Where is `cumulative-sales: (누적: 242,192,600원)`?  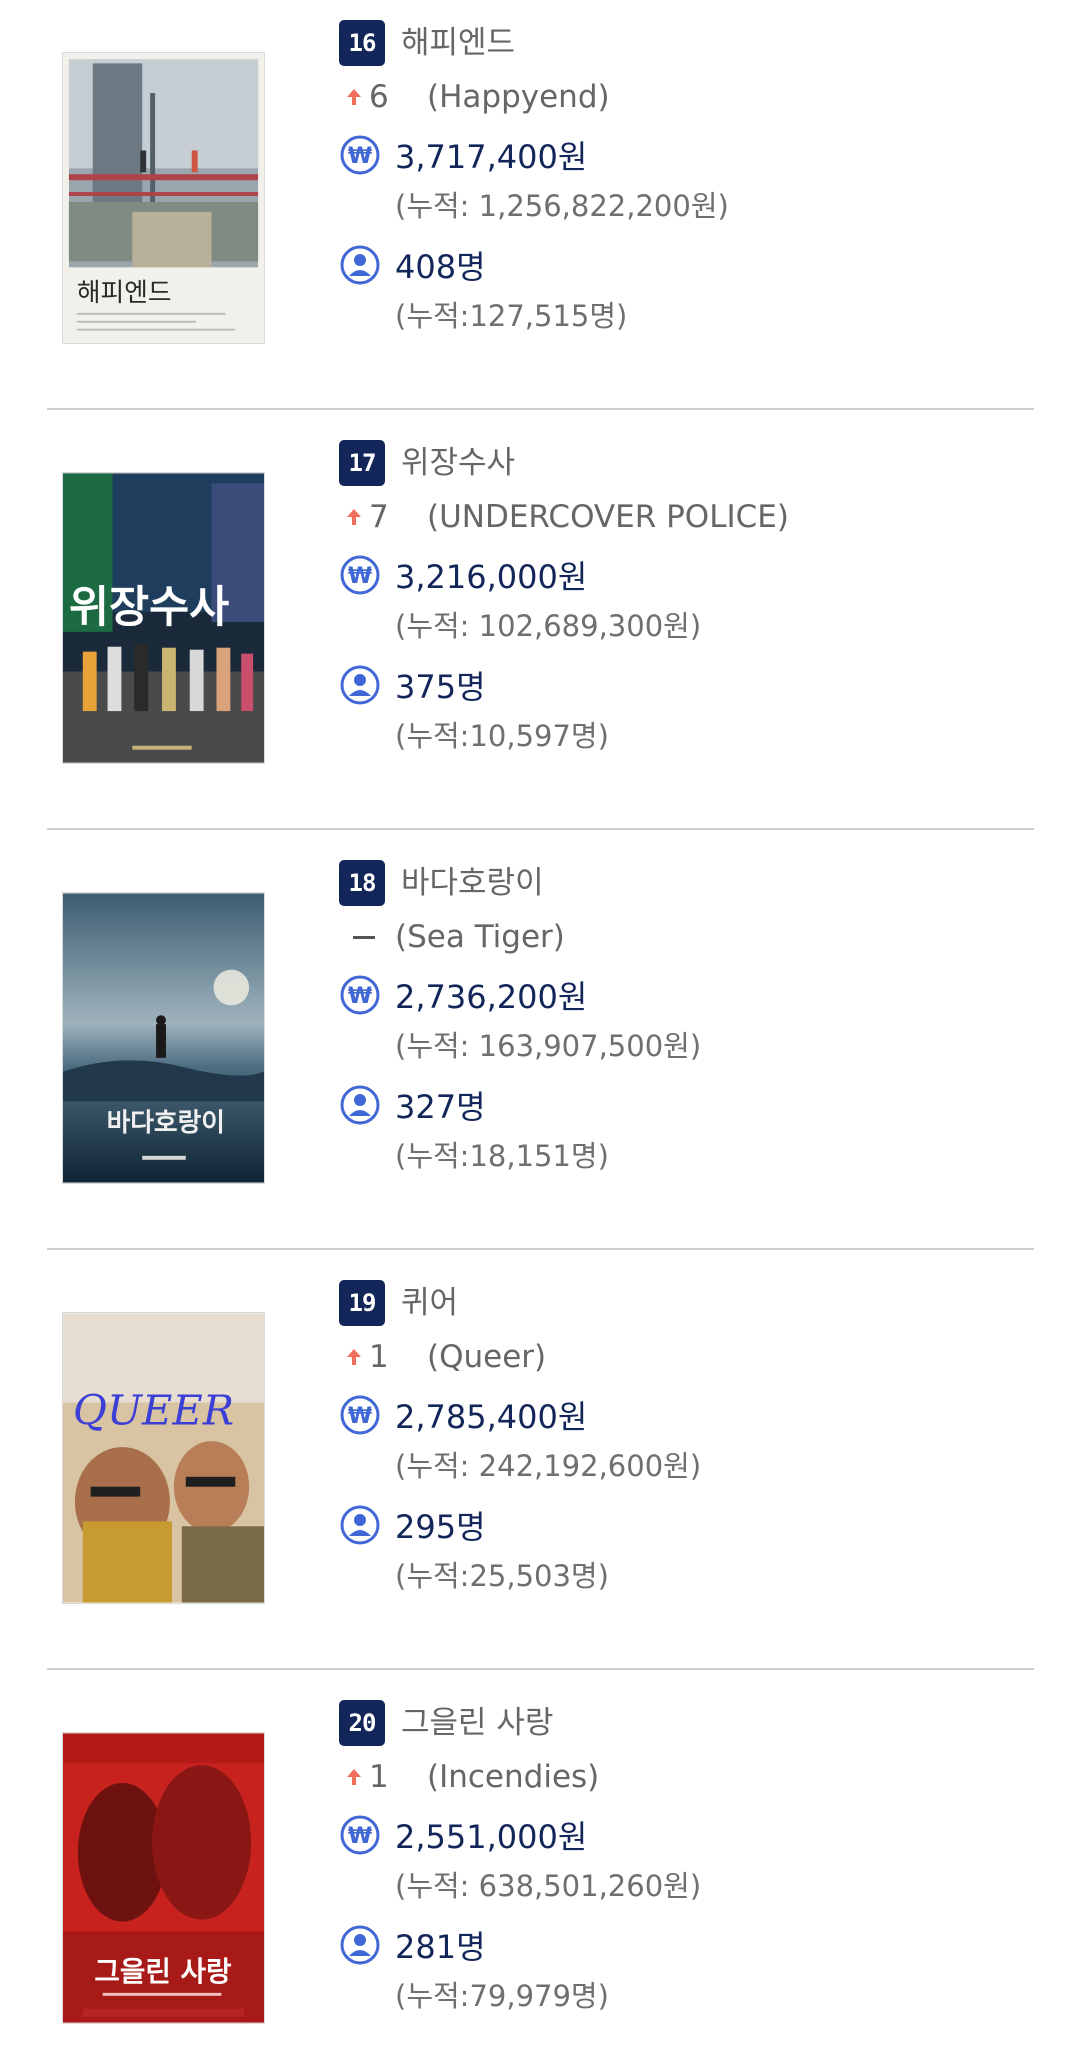
cumulative-sales: (누적: 242,192,600원) is located at coordinates (548, 1466).